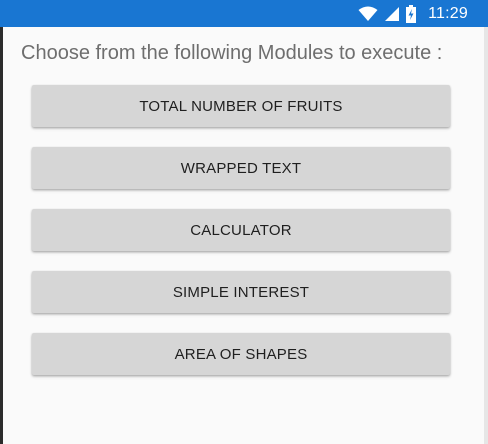 The height and width of the screenshot is (444, 488). I want to click on wrapped-text-button: WRAPPED TEXT, so click(241, 168).